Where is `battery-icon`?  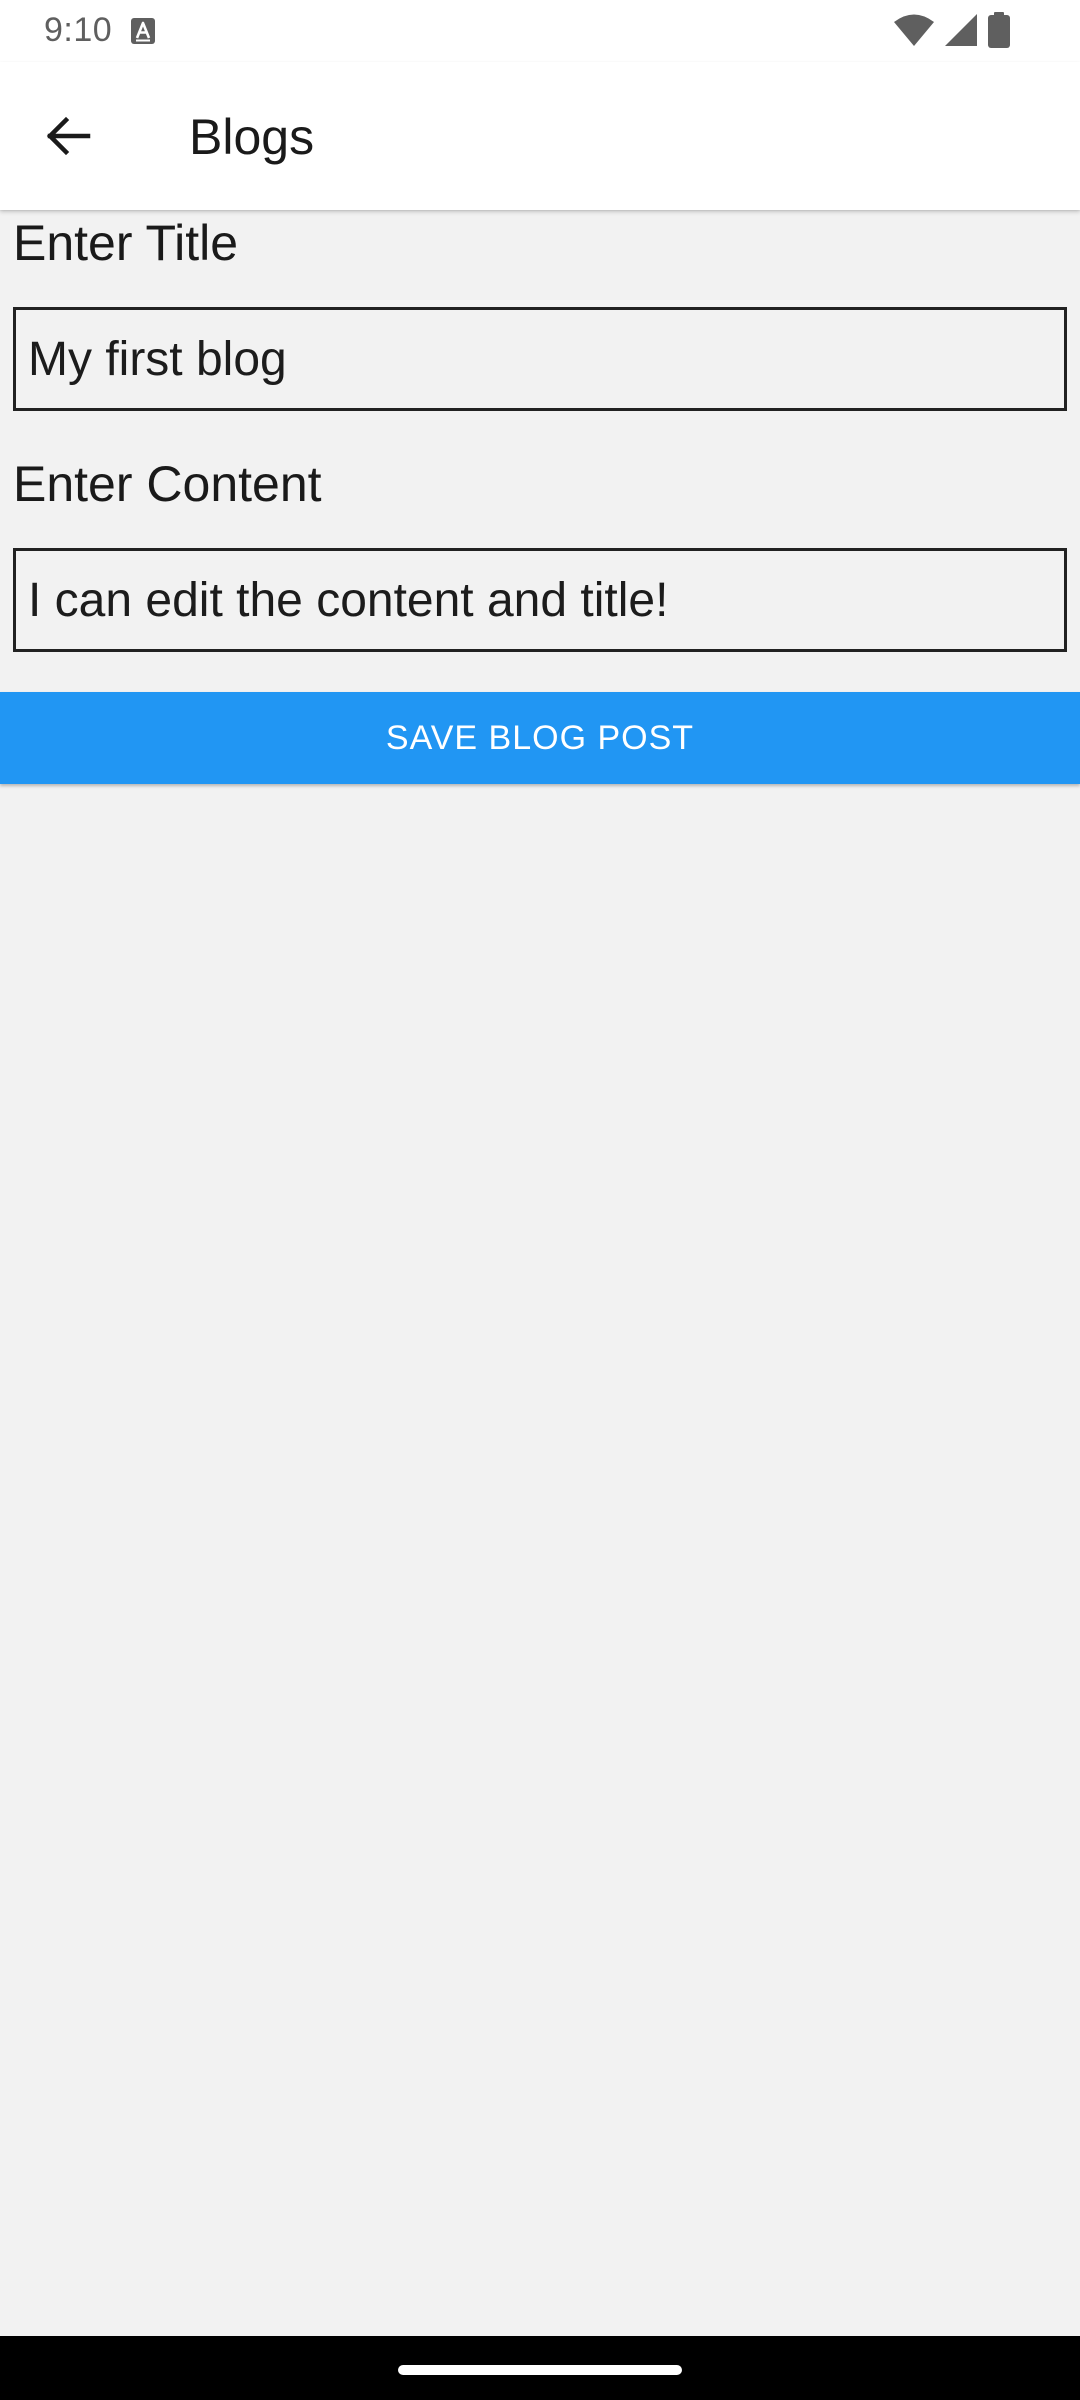
battery-icon is located at coordinates (999, 30).